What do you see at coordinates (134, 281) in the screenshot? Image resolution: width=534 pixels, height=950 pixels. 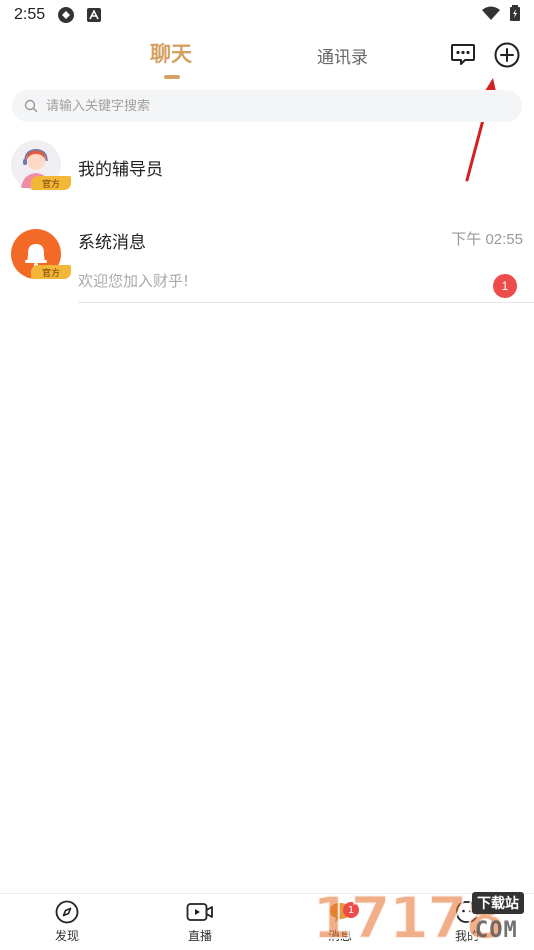 I see `conversation-preview: 欢迎您加入财乎!` at bounding box center [134, 281].